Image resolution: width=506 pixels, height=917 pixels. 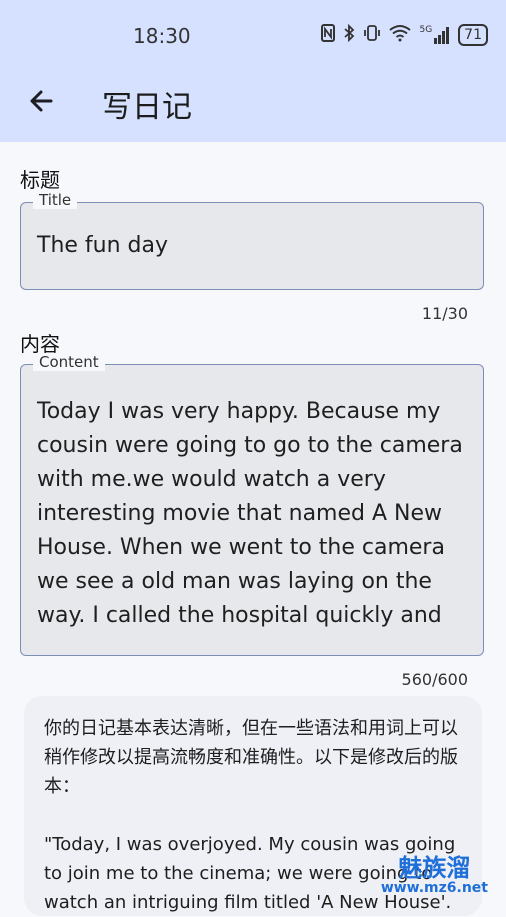 What do you see at coordinates (400, 35) in the screenshot?
I see `wifi-icon` at bounding box center [400, 35].